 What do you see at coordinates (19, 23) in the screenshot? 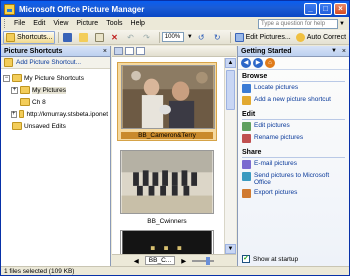
I see `menu-file: File` at bounding box center [19, 23].